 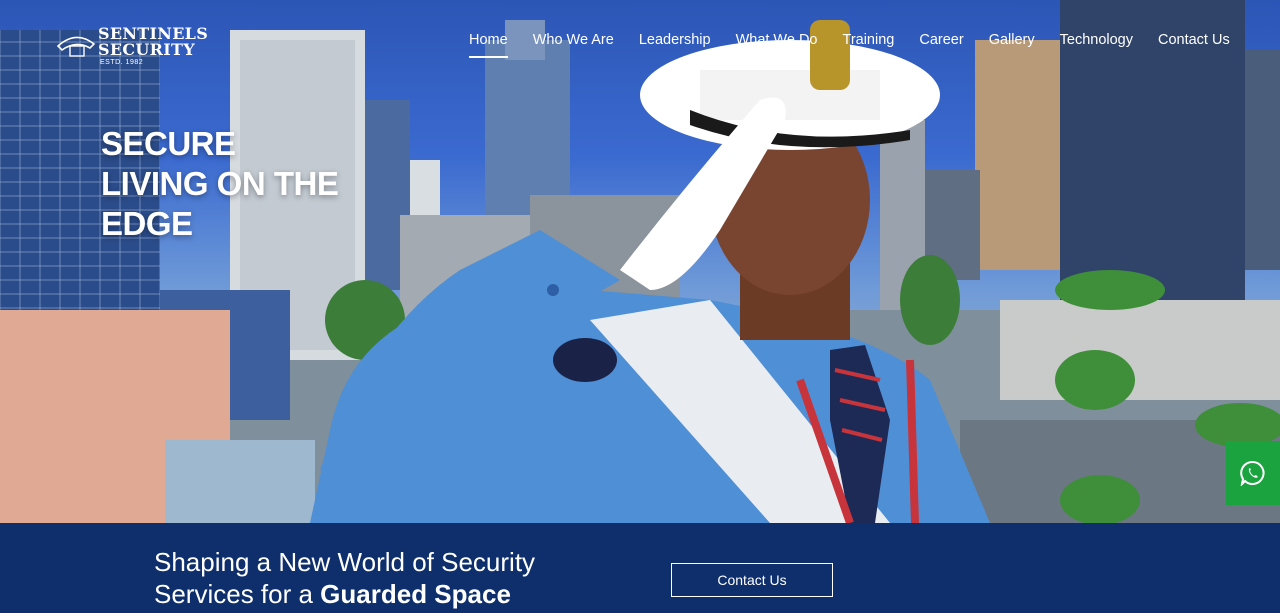 I want to click on whatsapp-button, so click(x=1253, y=473).